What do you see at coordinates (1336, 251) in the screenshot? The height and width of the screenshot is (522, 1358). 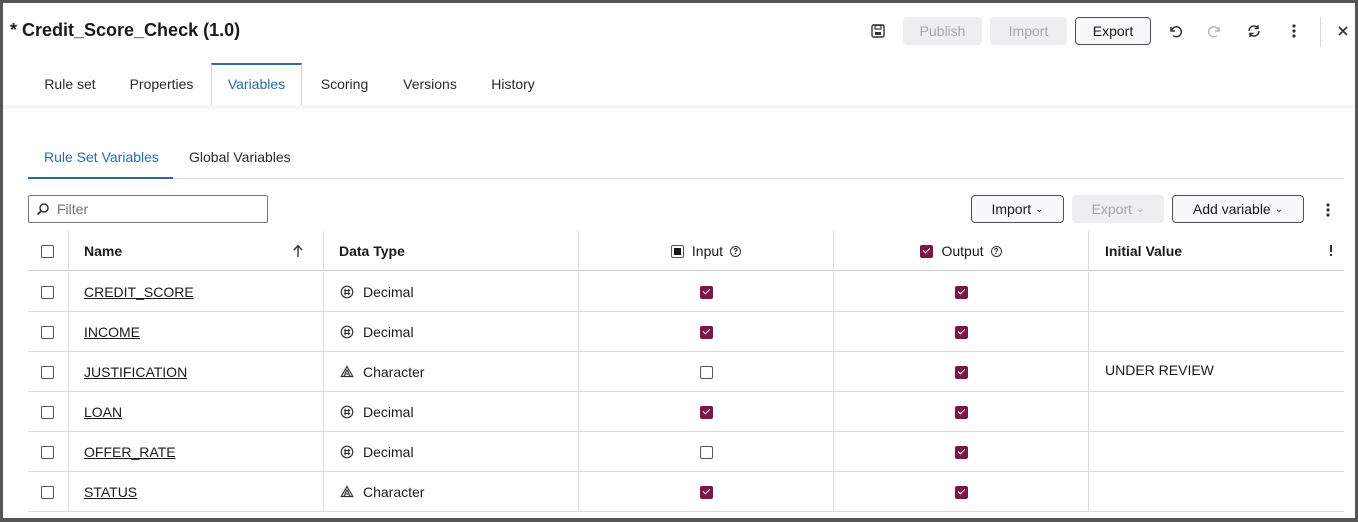 I see `column-resize-icon` at bounding box center [1336, 251].